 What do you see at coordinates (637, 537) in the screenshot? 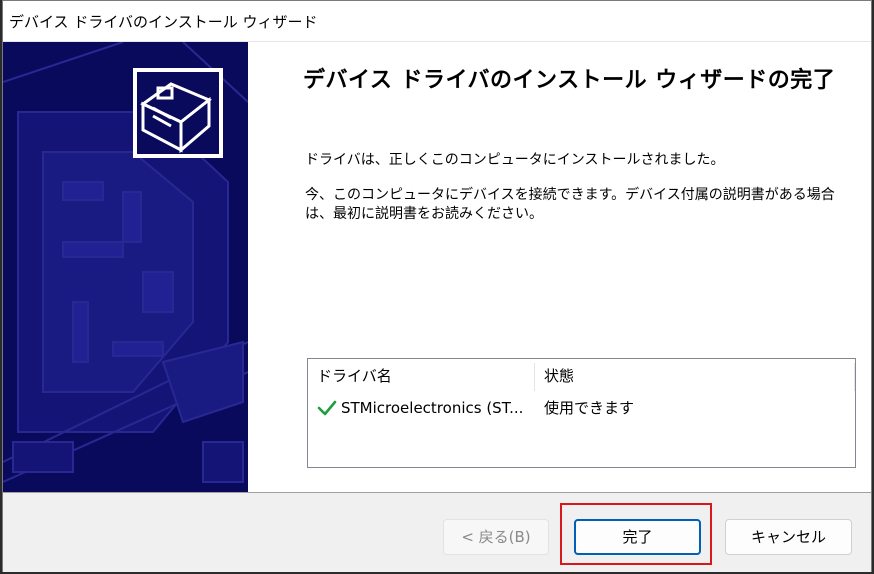
I see `finish-button: 完了` at bounding box center [637, 537].